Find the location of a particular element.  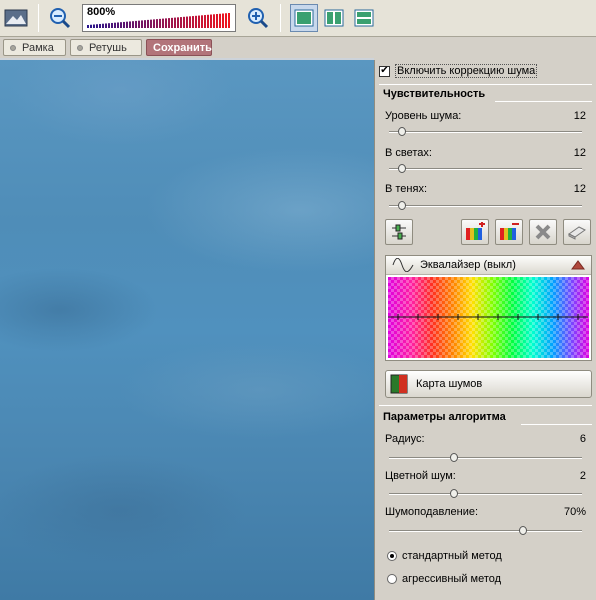

toolbar: 800% is located at coordinates (298, 18).